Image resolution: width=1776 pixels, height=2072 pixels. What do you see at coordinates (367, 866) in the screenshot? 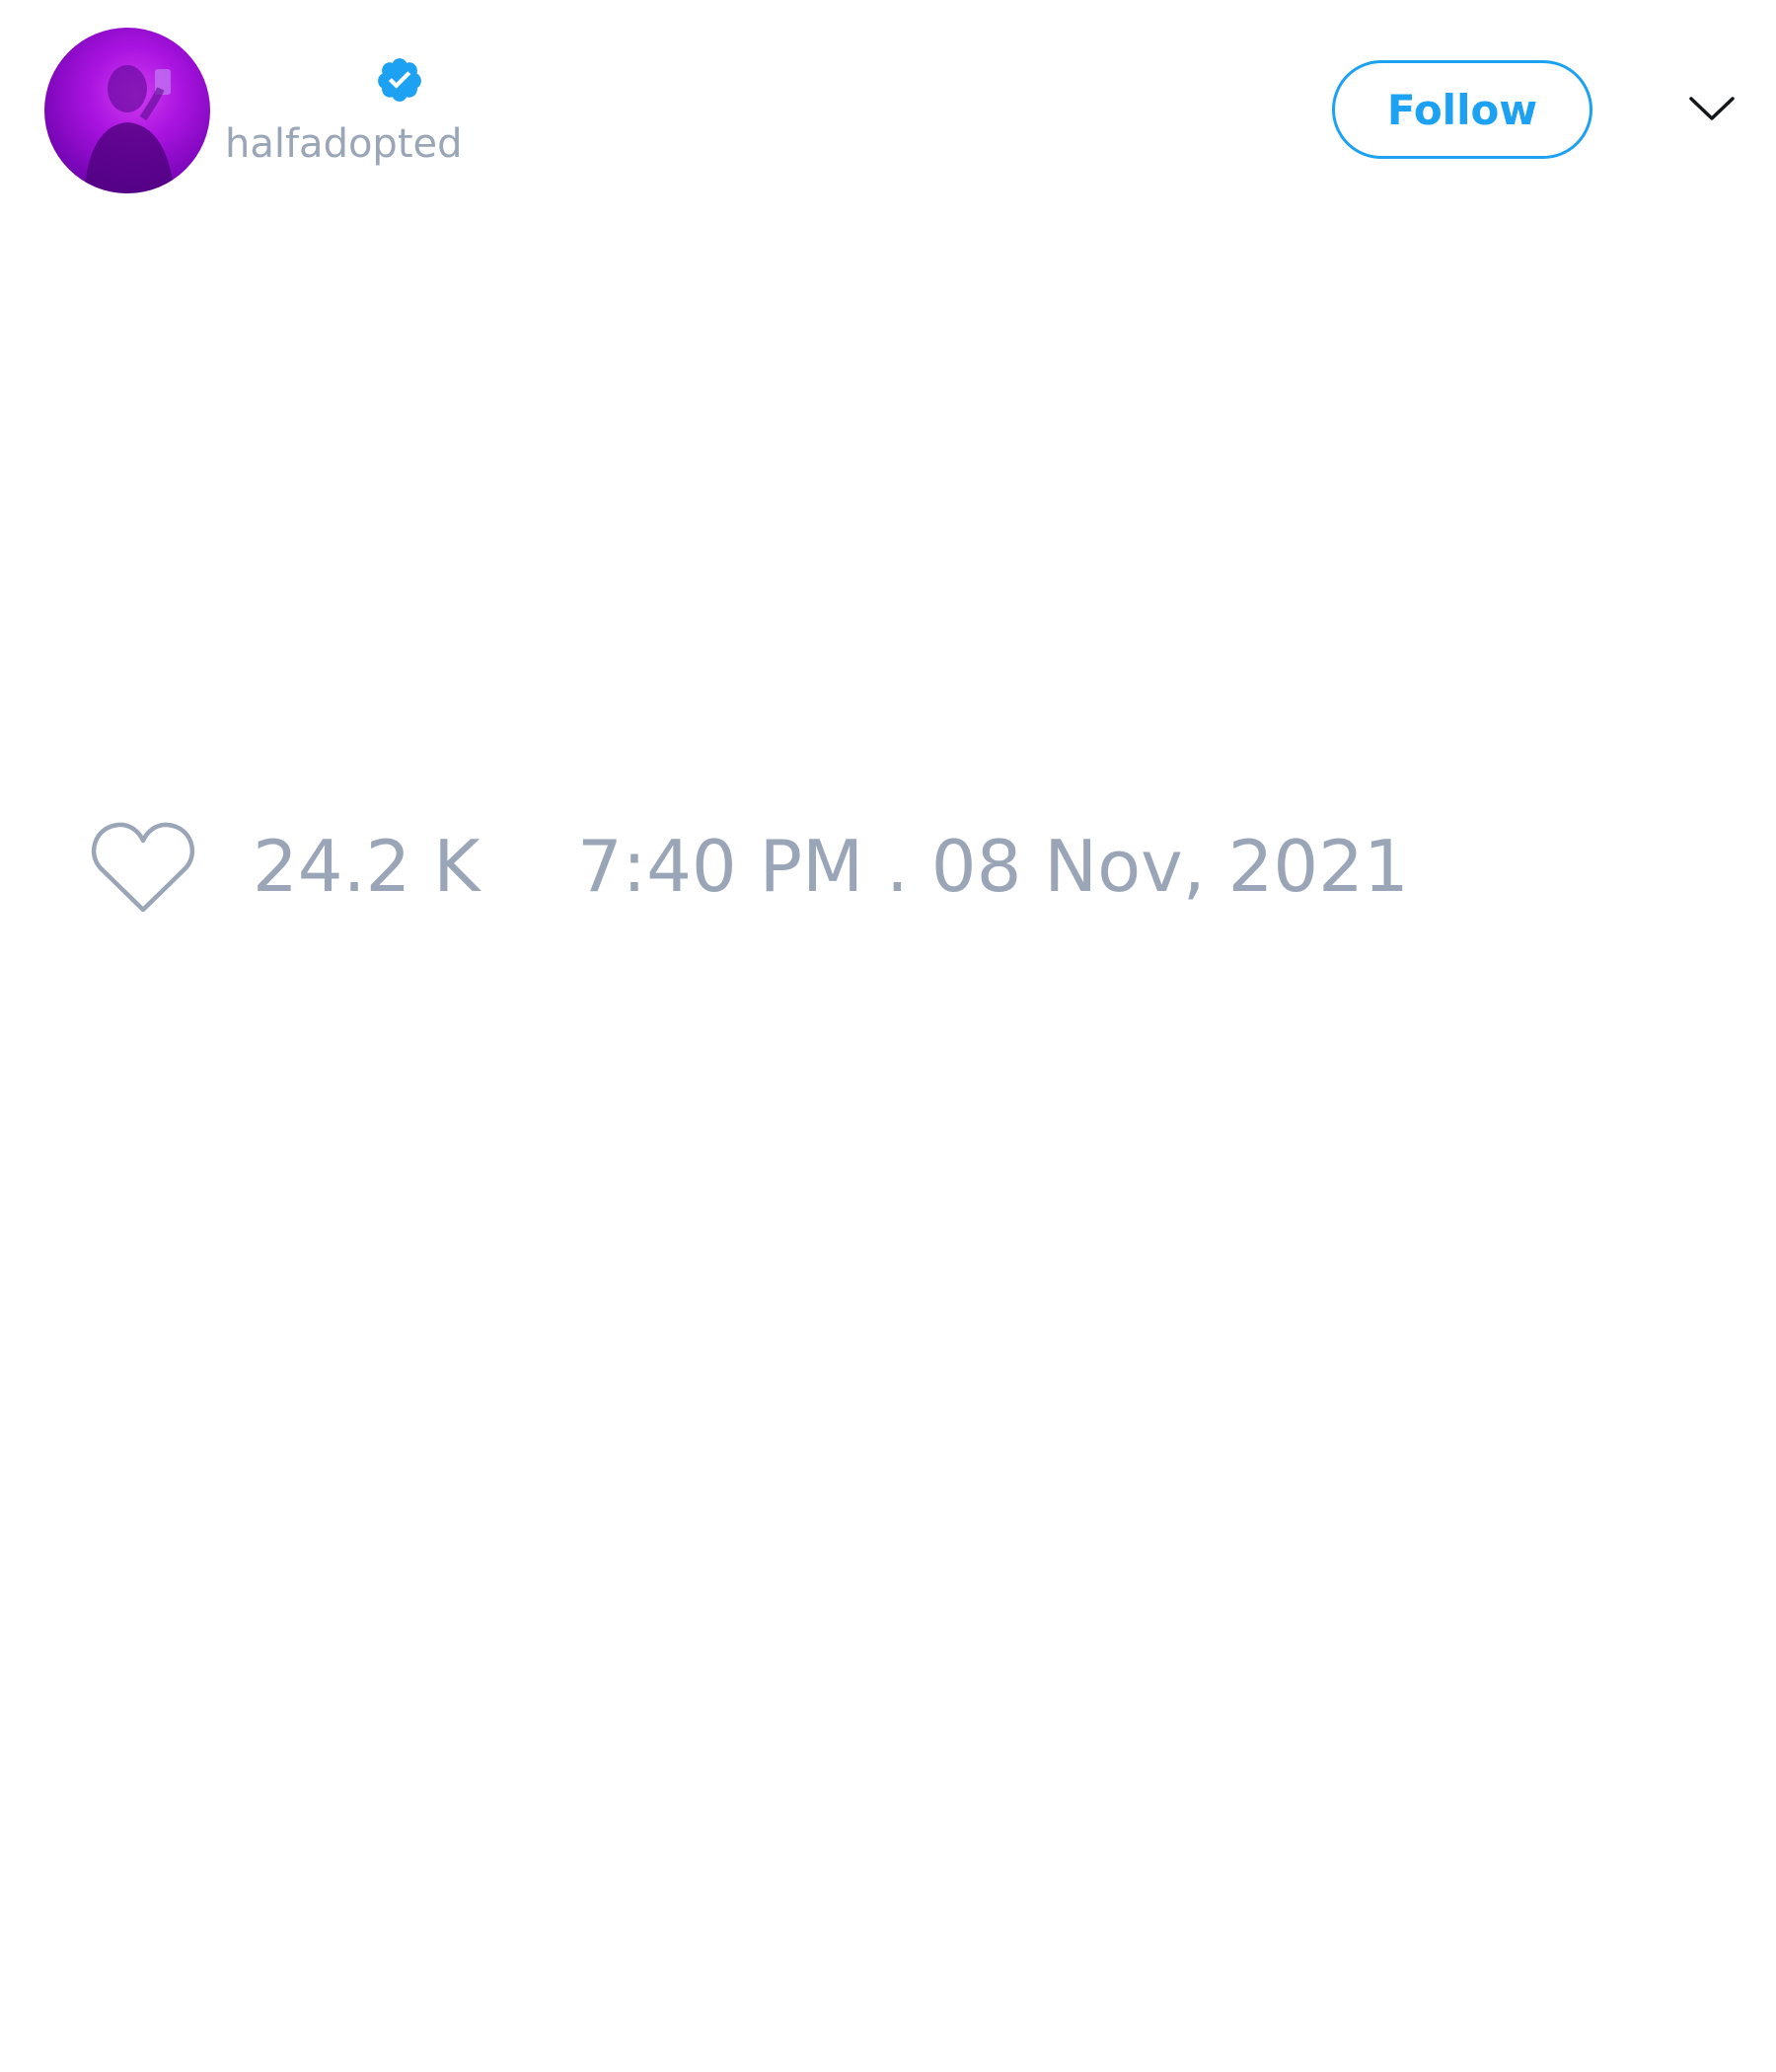
I see `like-count: 24.2 K` at bounding box center [367, 866].